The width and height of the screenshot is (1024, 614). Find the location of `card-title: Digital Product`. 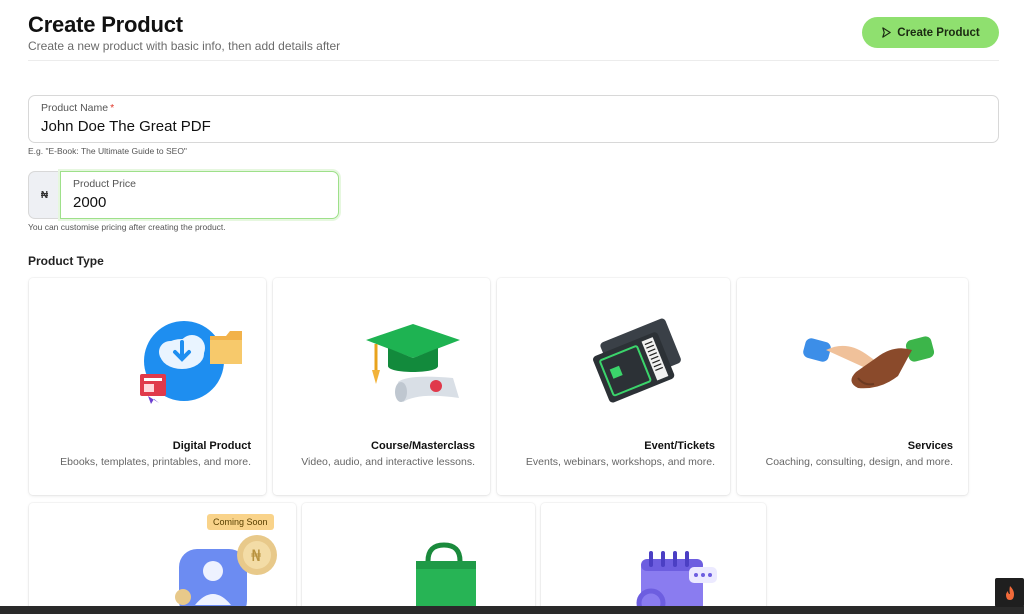

card-title: Digital Product is located at coordinates (211, 446).